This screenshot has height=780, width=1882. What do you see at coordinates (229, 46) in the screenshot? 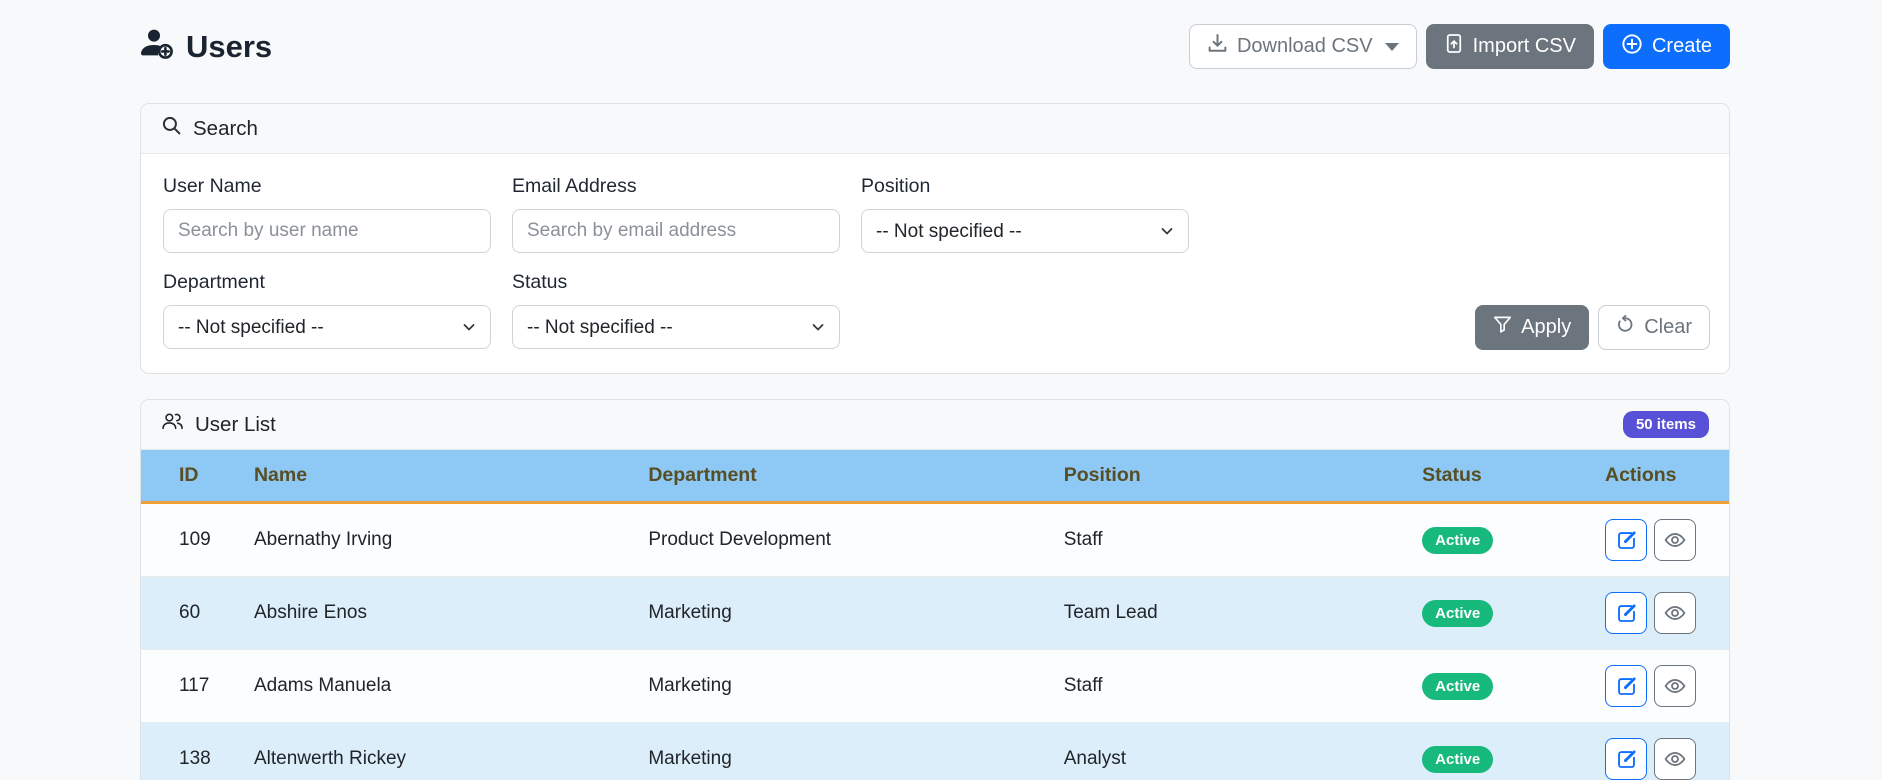
I see `page-title-text: Users` at bounding box center [229, 46].